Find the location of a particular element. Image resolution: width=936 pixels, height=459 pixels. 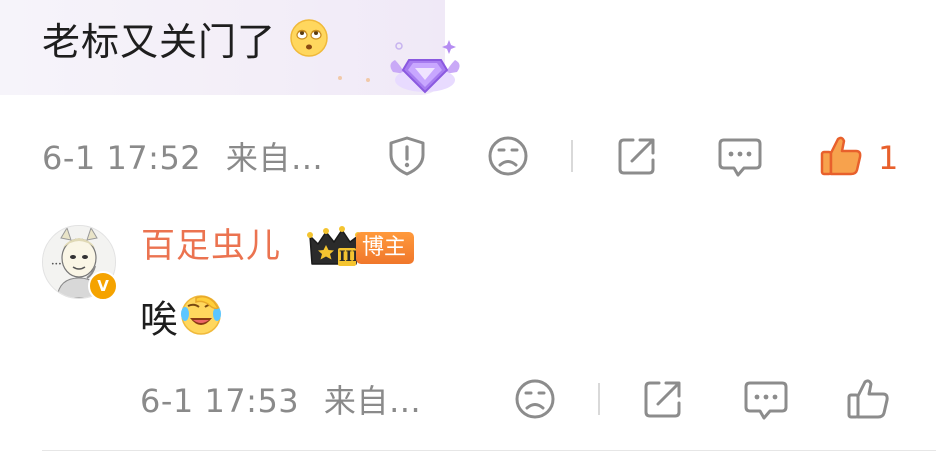

rolling-eyes-emoji-icon is located at coordinates (309, 45).